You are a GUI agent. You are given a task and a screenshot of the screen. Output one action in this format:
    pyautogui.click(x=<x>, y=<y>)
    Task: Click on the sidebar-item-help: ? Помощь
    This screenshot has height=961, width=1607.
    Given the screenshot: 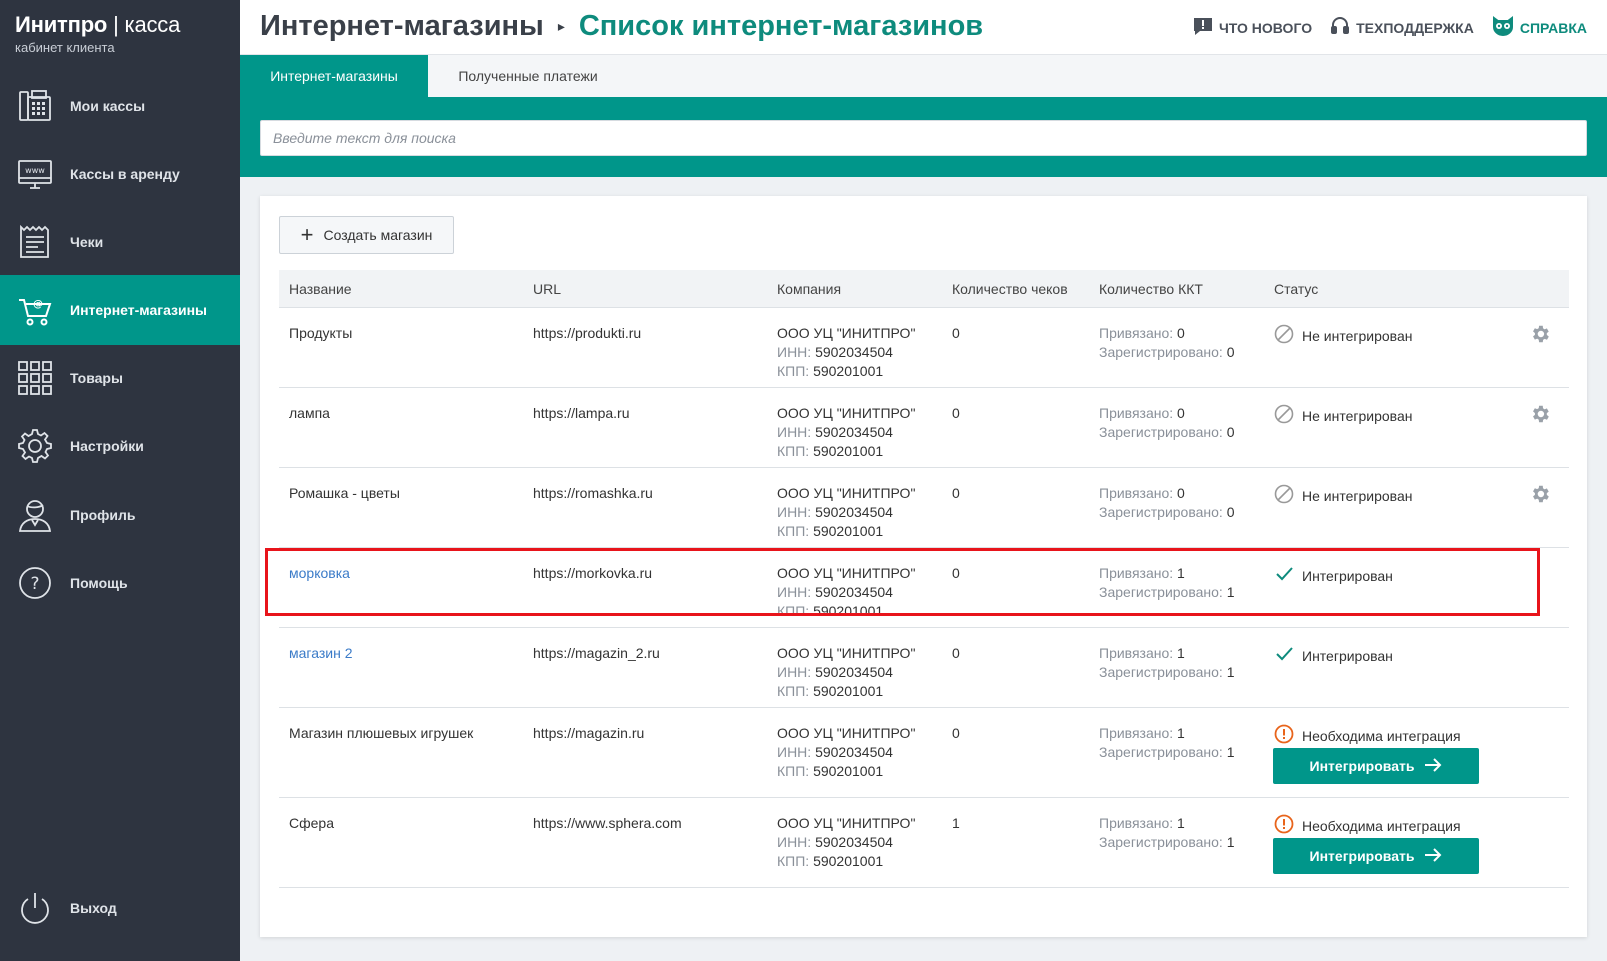 What is the action you would take?
    pyautogui.click(x=120, y=583)
    